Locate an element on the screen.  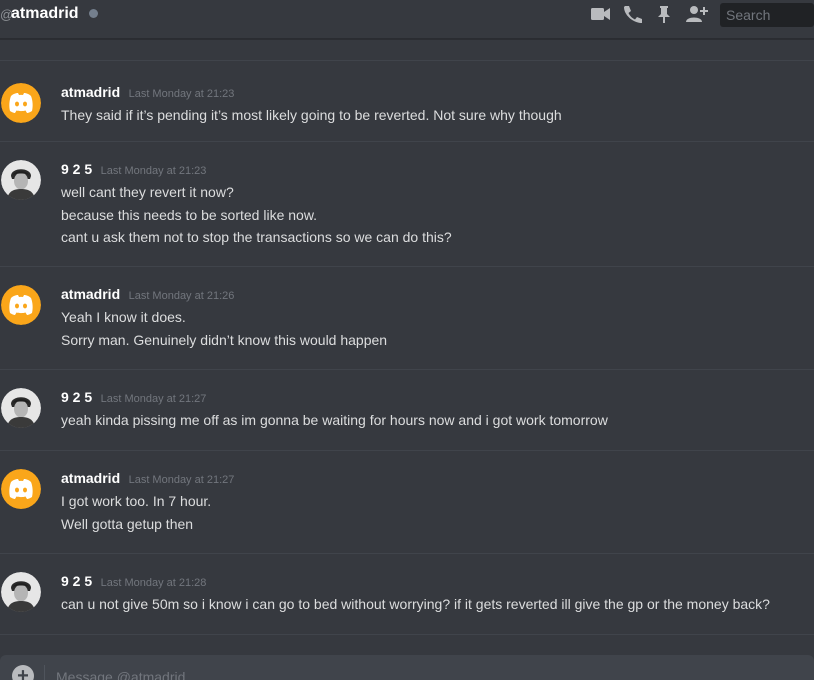
composer-divider is located at coordinates (44, 672).